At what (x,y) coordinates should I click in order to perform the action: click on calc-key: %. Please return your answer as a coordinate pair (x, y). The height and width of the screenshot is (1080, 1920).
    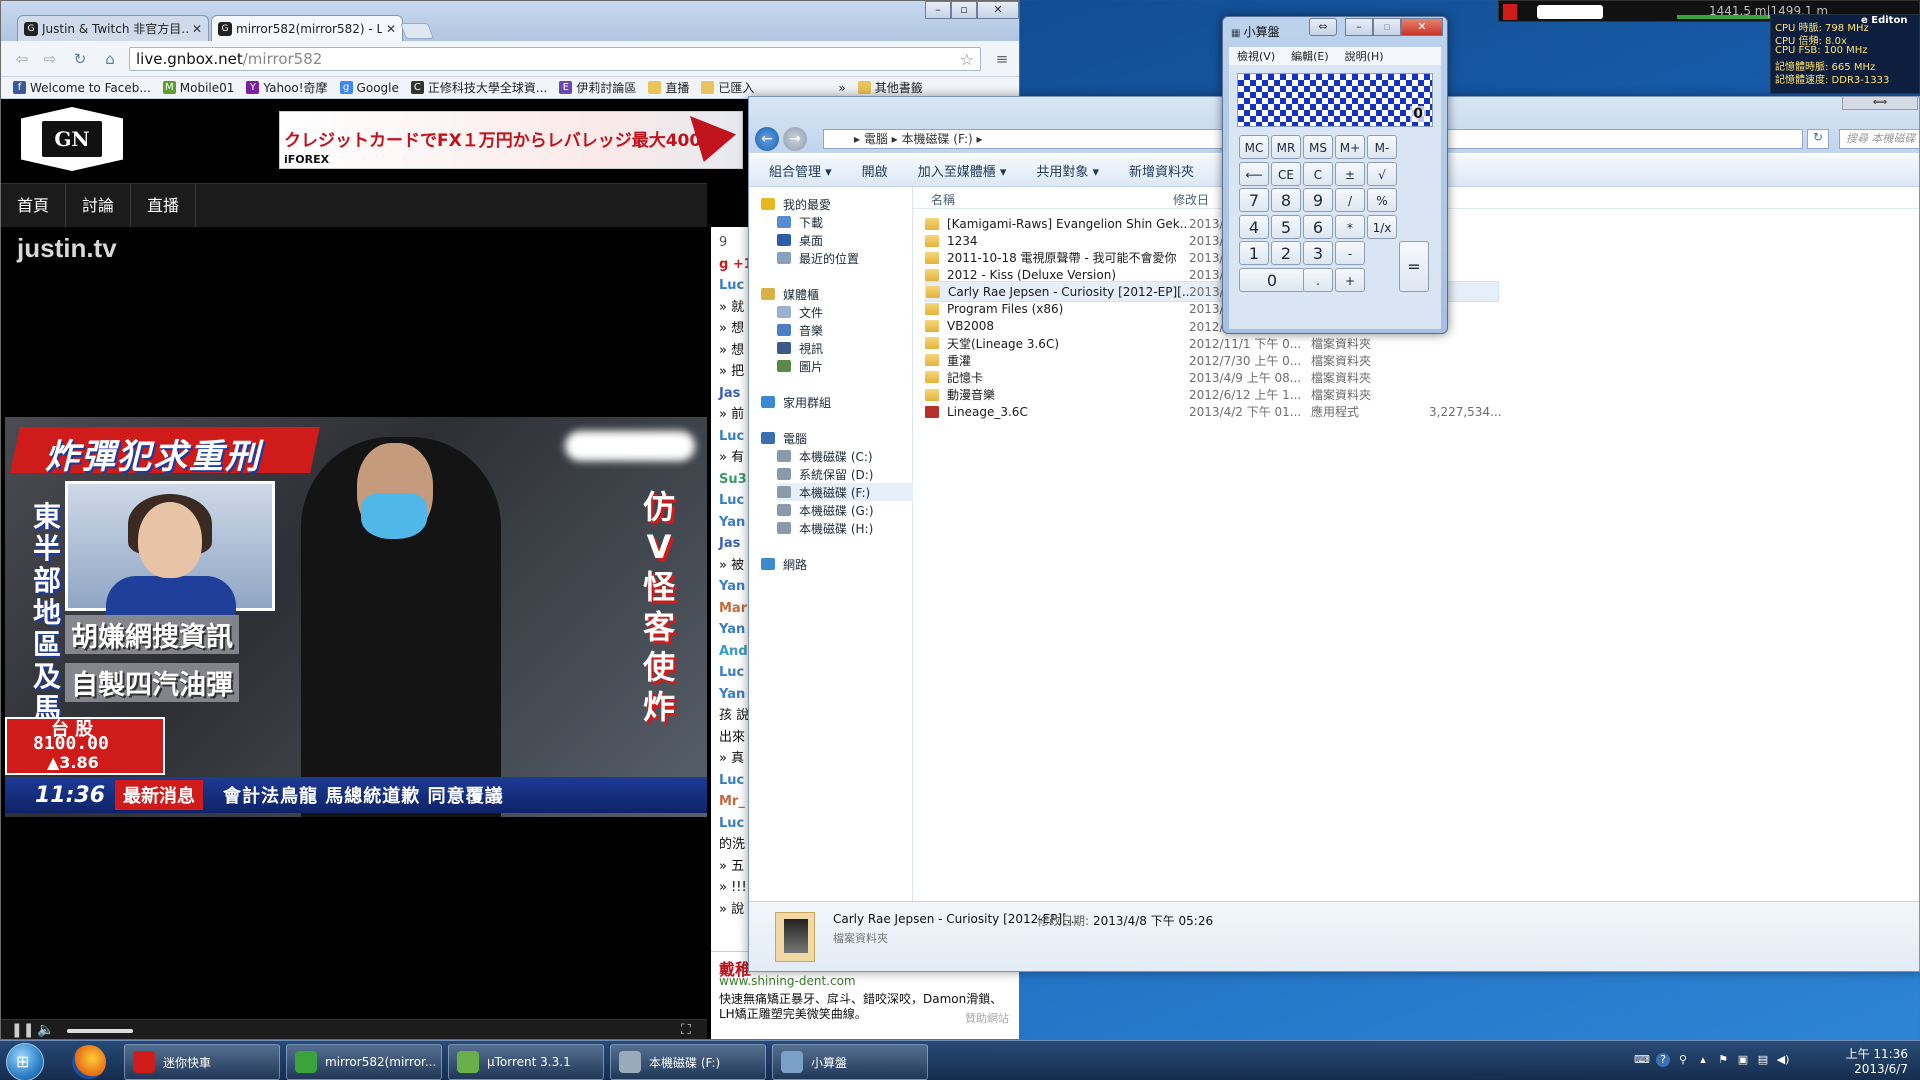
    Looking at the image, I should click on (1382, 200).